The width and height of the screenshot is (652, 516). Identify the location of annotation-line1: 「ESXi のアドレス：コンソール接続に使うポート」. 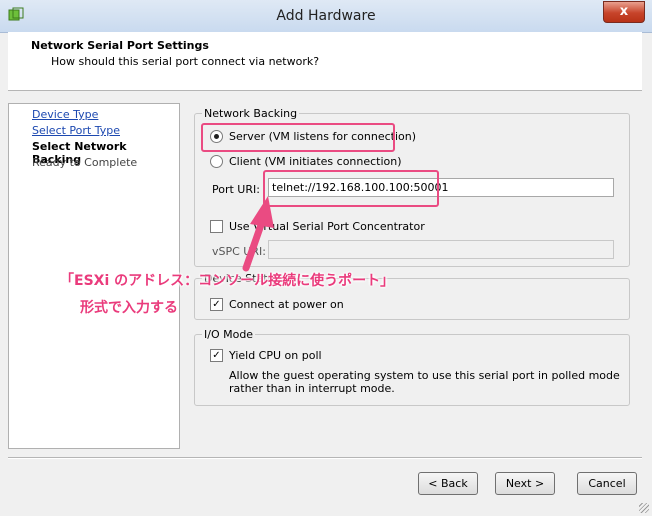
(227, 281).